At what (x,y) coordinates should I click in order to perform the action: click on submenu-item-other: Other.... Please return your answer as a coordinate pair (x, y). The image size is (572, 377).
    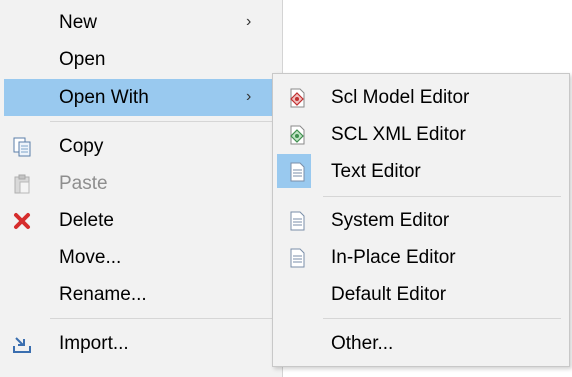
    Looking at the image, I should click on (421, 343).